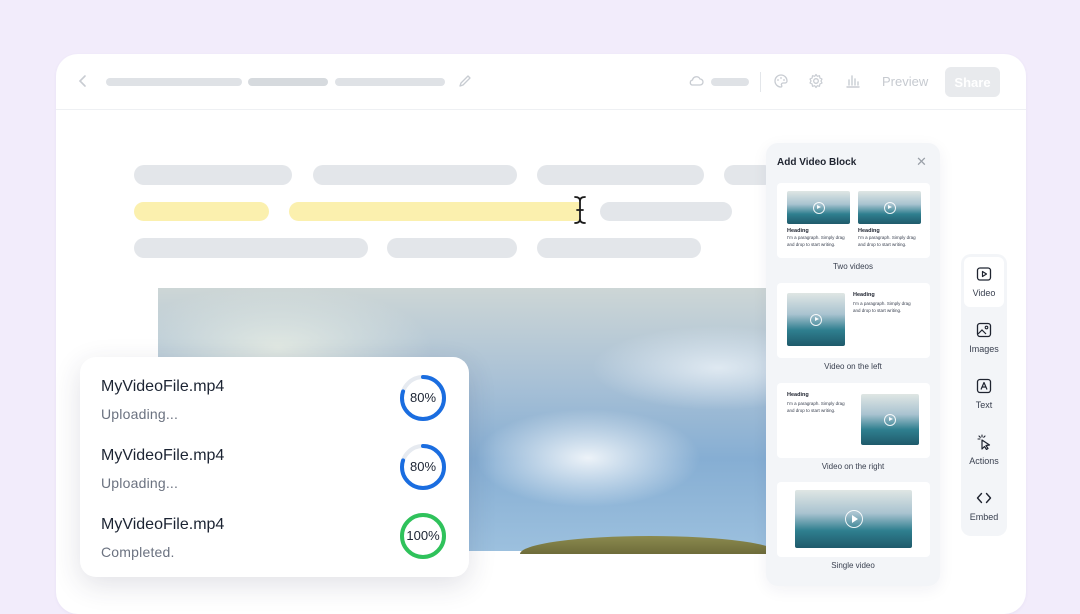  I want to click on rail-item-actions: Actions, so click(984, 450).